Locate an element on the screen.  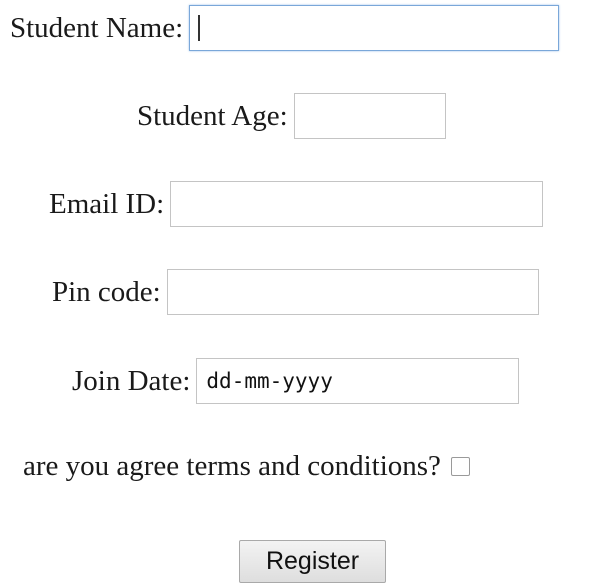
email-id-row: Email ID: is located at coordinates (296, 204).